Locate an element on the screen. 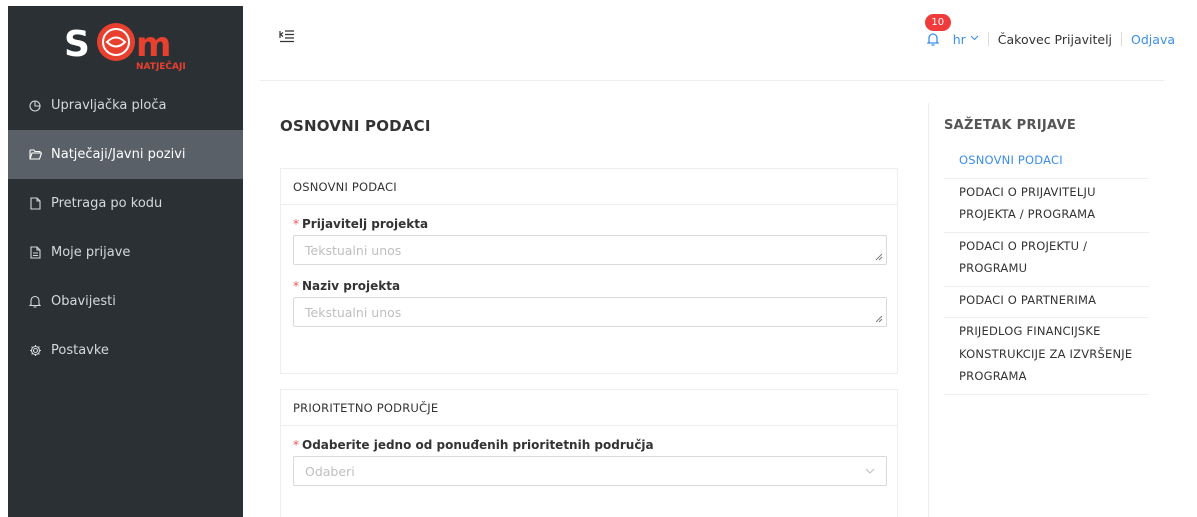 The image size is (1197, 517). sidebar-item-search-by-code: Pretraga po kodu is located at coordinates (125, 203).